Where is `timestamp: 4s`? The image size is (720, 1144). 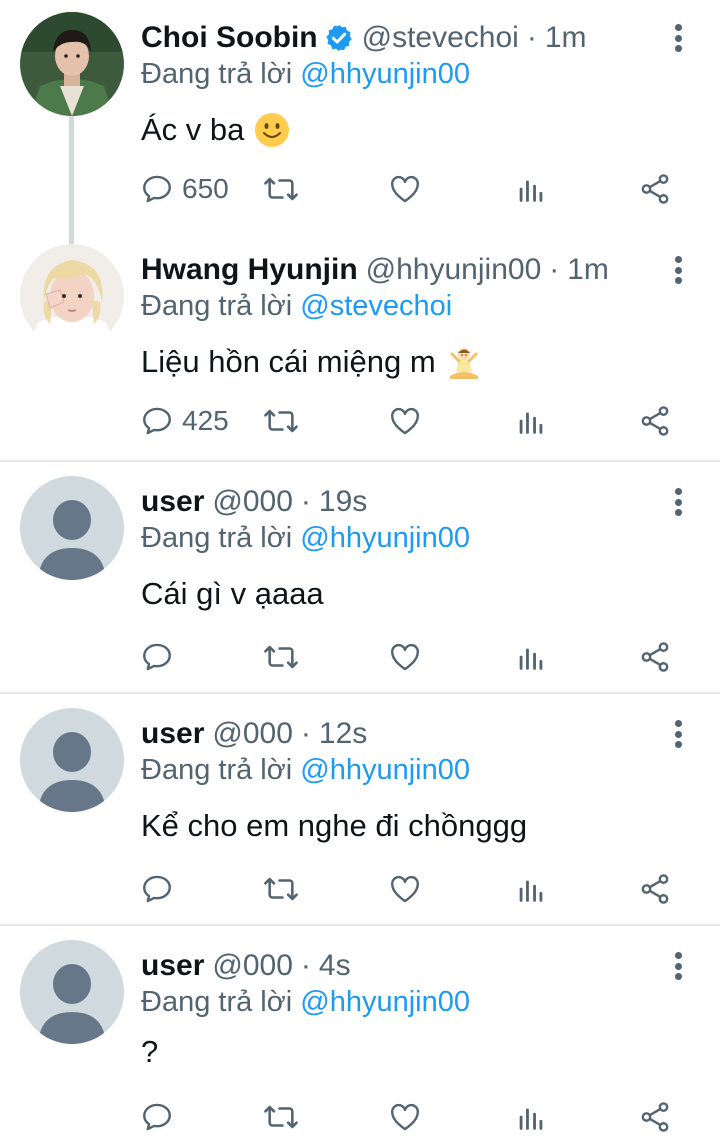
timestamp: 4s is located at coordinates (335, 966).